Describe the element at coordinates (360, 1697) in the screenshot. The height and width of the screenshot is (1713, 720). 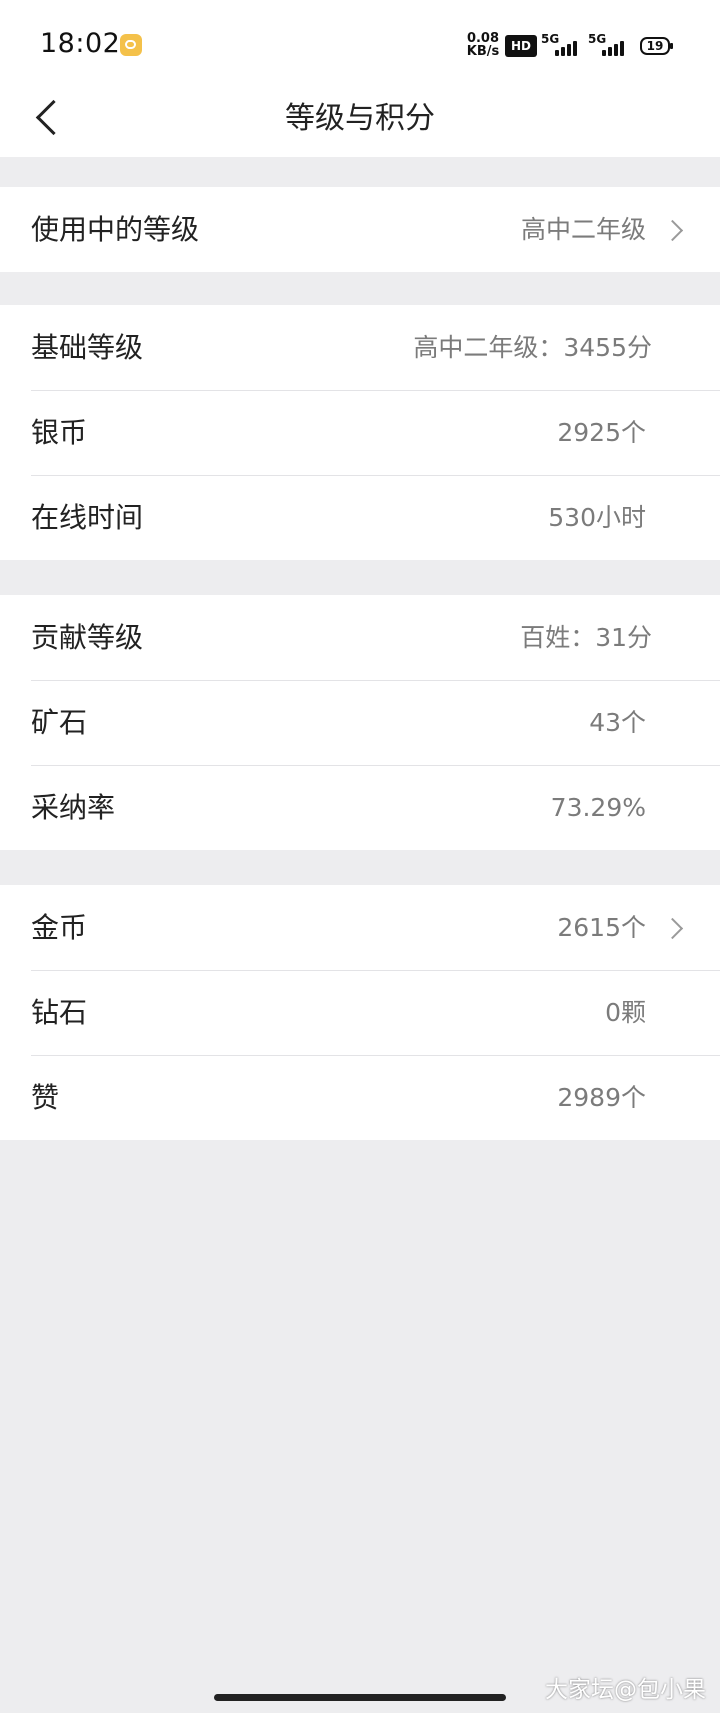
I see `home-indicator` at that location.